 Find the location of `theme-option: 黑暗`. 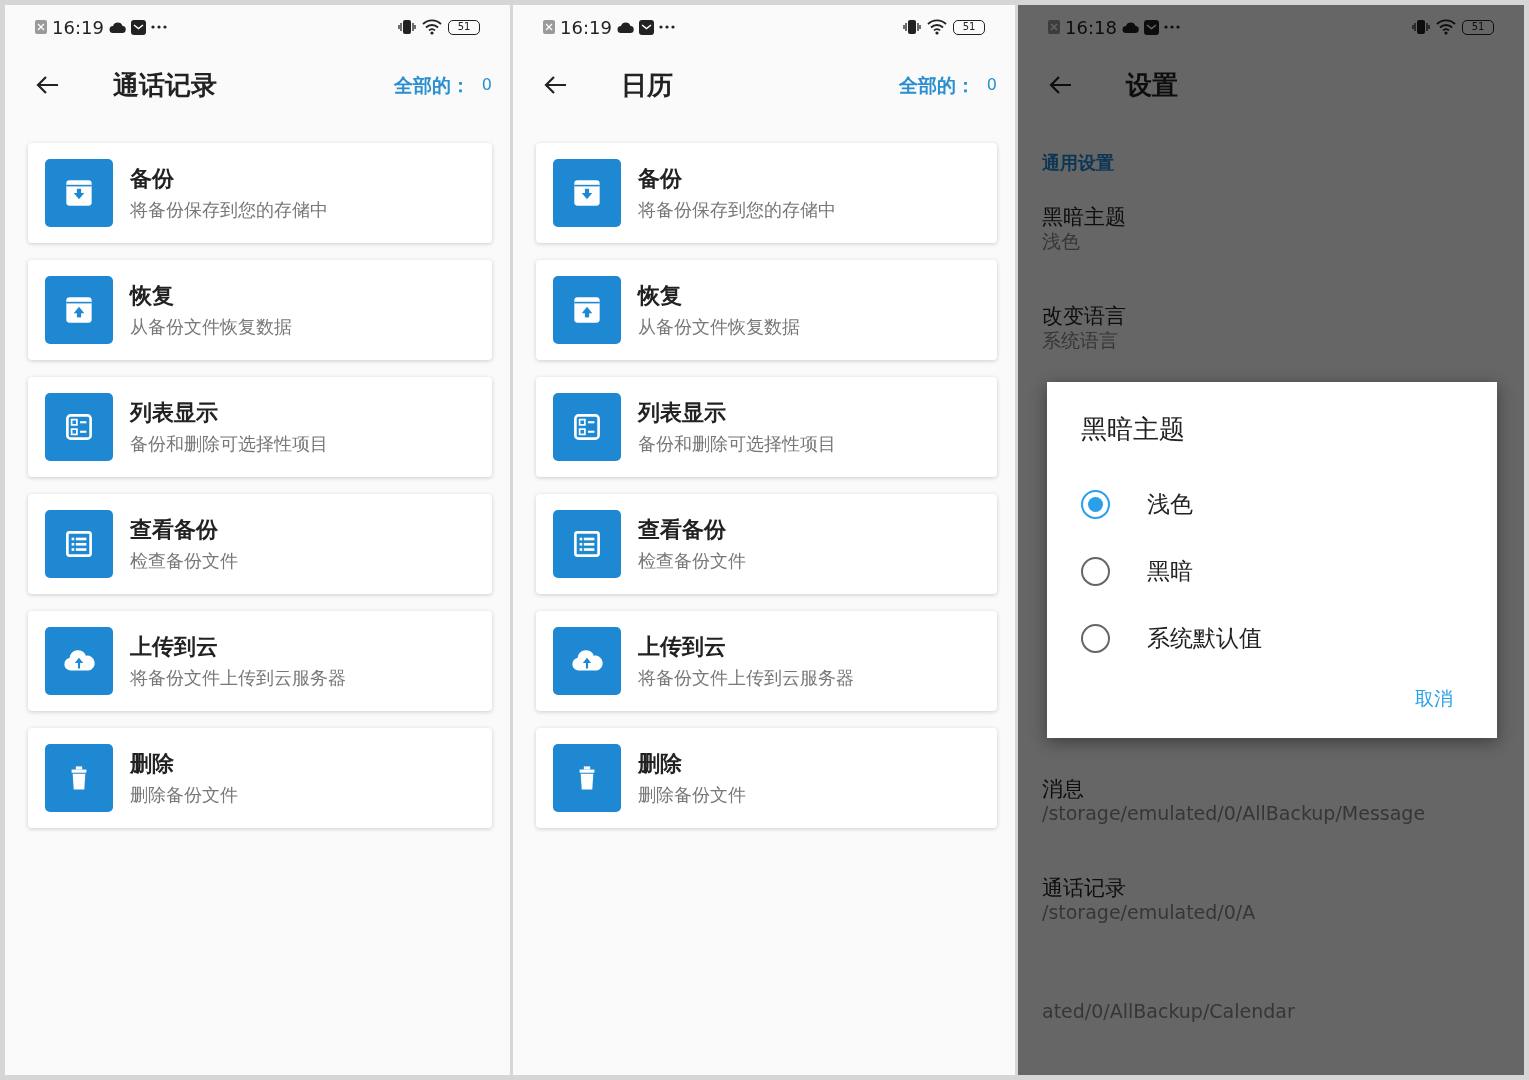

theme-option: 黑暗 is located at coordinates (1268, 571).